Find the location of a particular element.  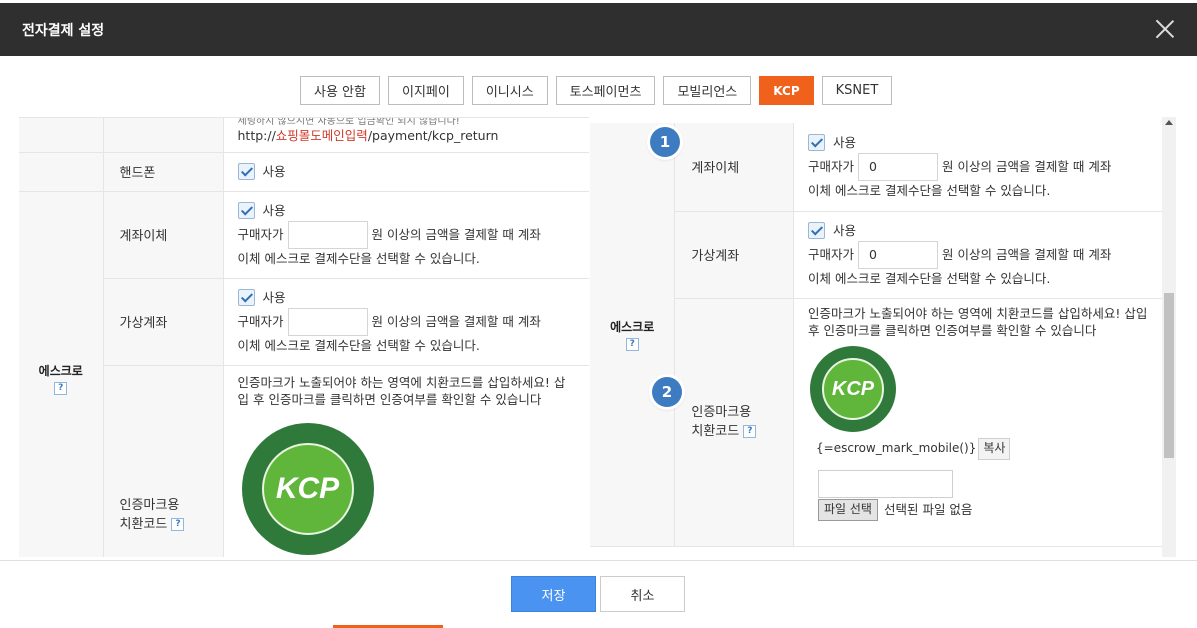

phone-label: 핸드폰 is located at coordinates (163, 172).